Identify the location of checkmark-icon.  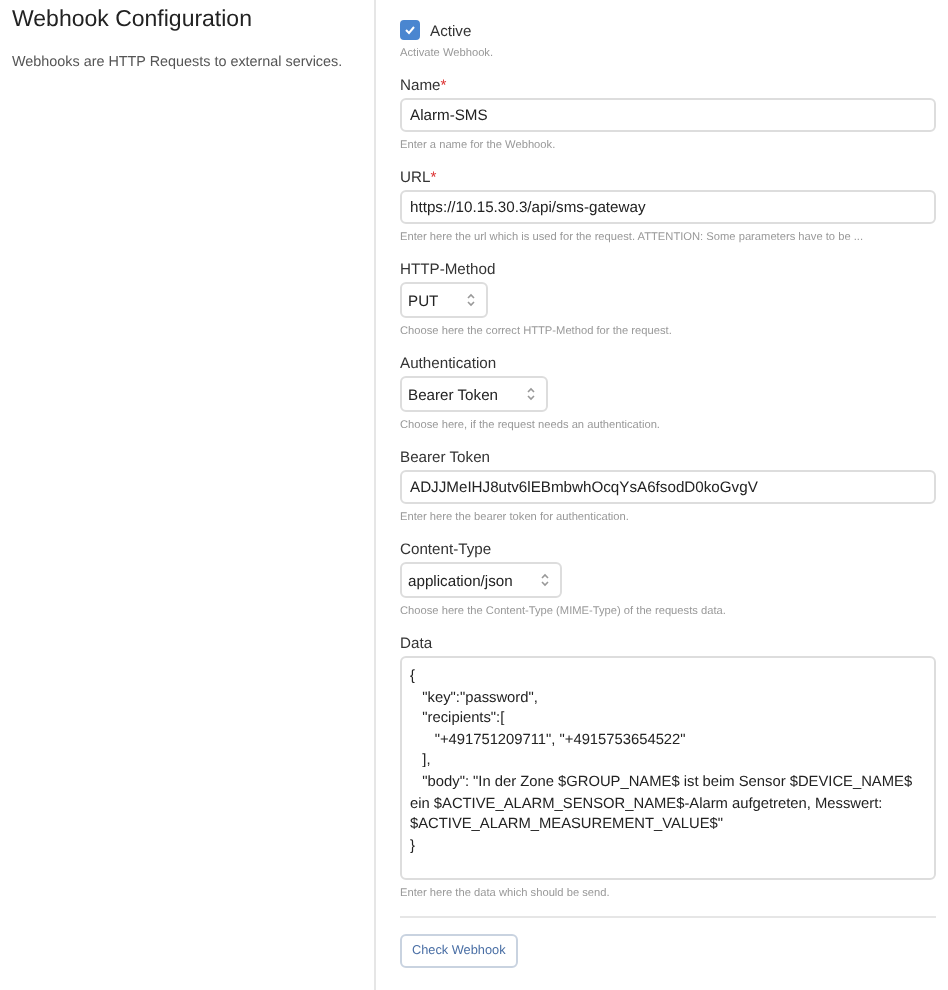
(410, 30).